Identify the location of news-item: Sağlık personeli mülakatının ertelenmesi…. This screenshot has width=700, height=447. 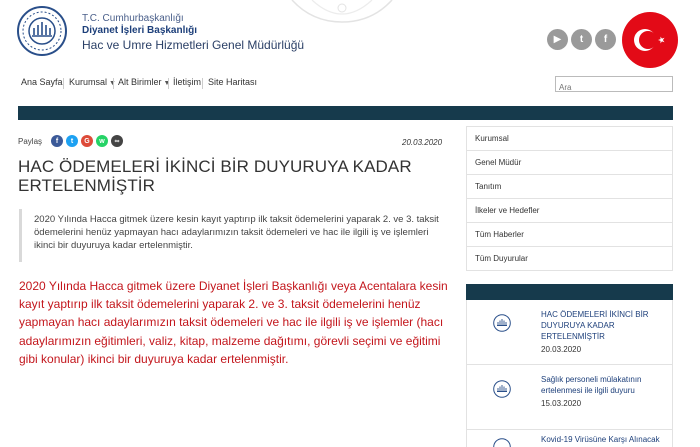
(569, 397).